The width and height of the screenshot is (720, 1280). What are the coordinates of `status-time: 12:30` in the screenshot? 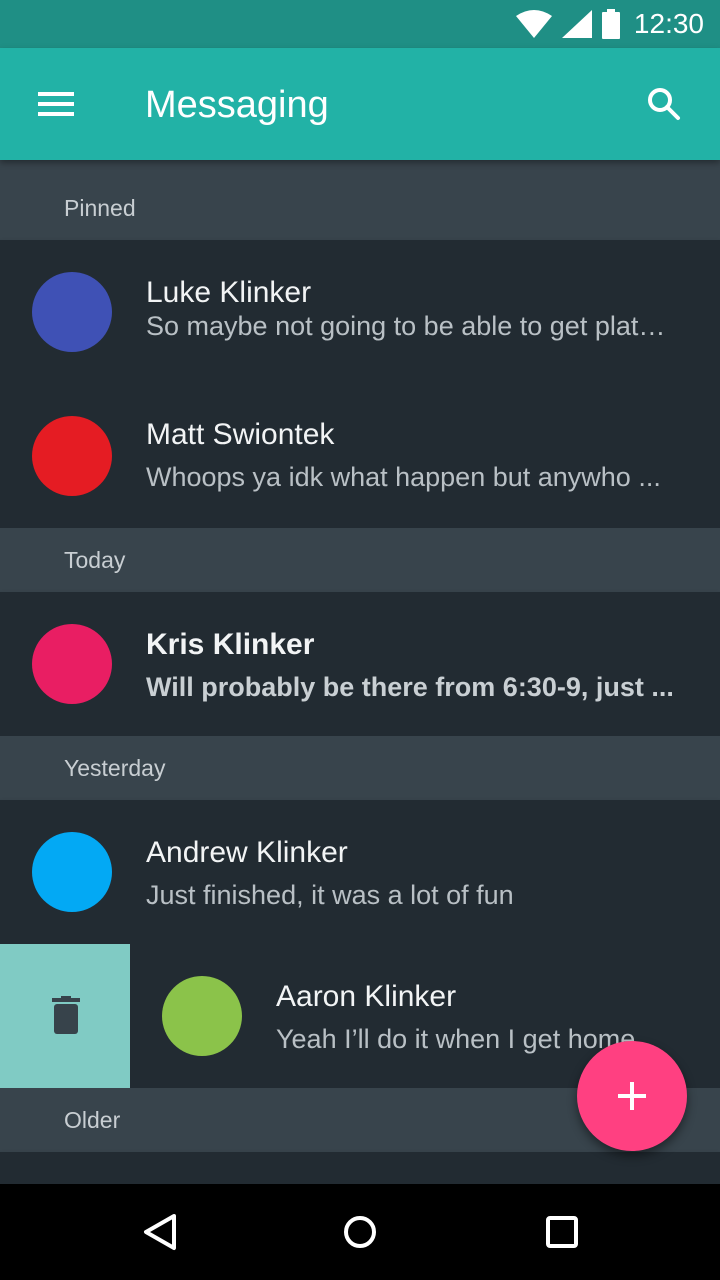 It's located at (668, 23).